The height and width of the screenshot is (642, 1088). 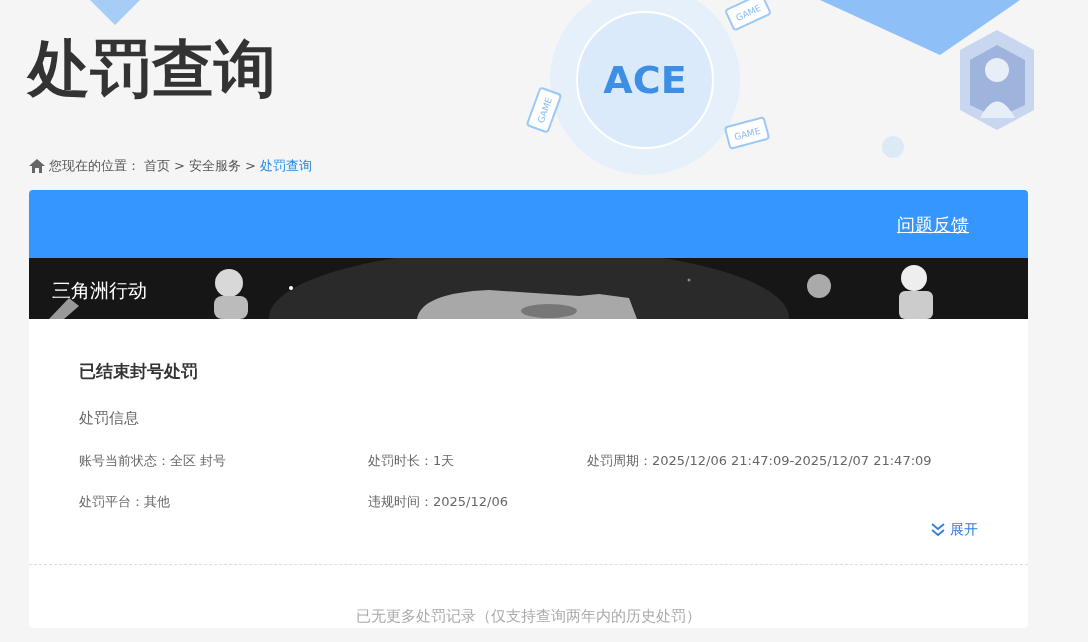 I want to click on breadcrumb-link: 处罚查询, so click(x=285, y=166).